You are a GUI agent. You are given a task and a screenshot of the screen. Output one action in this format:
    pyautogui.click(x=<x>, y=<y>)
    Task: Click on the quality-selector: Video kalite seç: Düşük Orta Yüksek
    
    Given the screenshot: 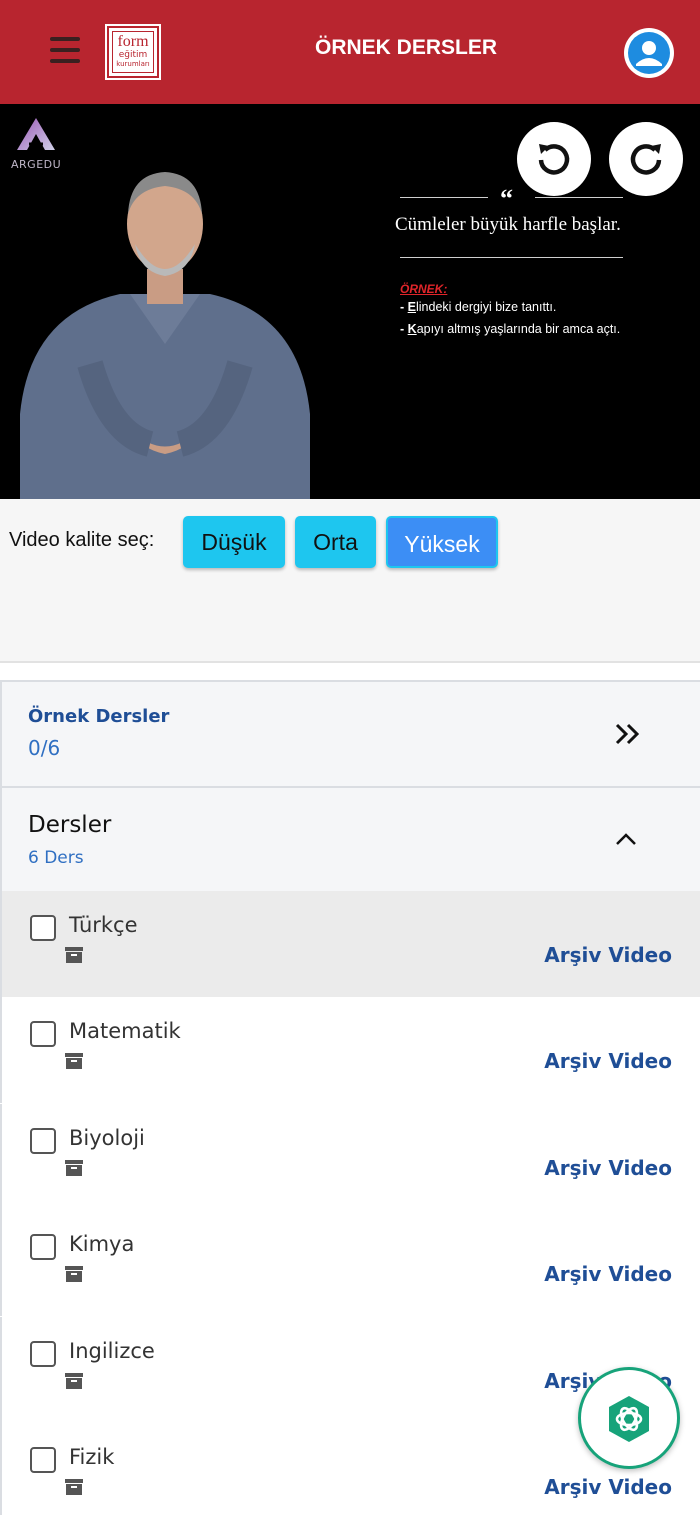 What is the action you would take?
    pyautogui.click(x=350, y=580)
    